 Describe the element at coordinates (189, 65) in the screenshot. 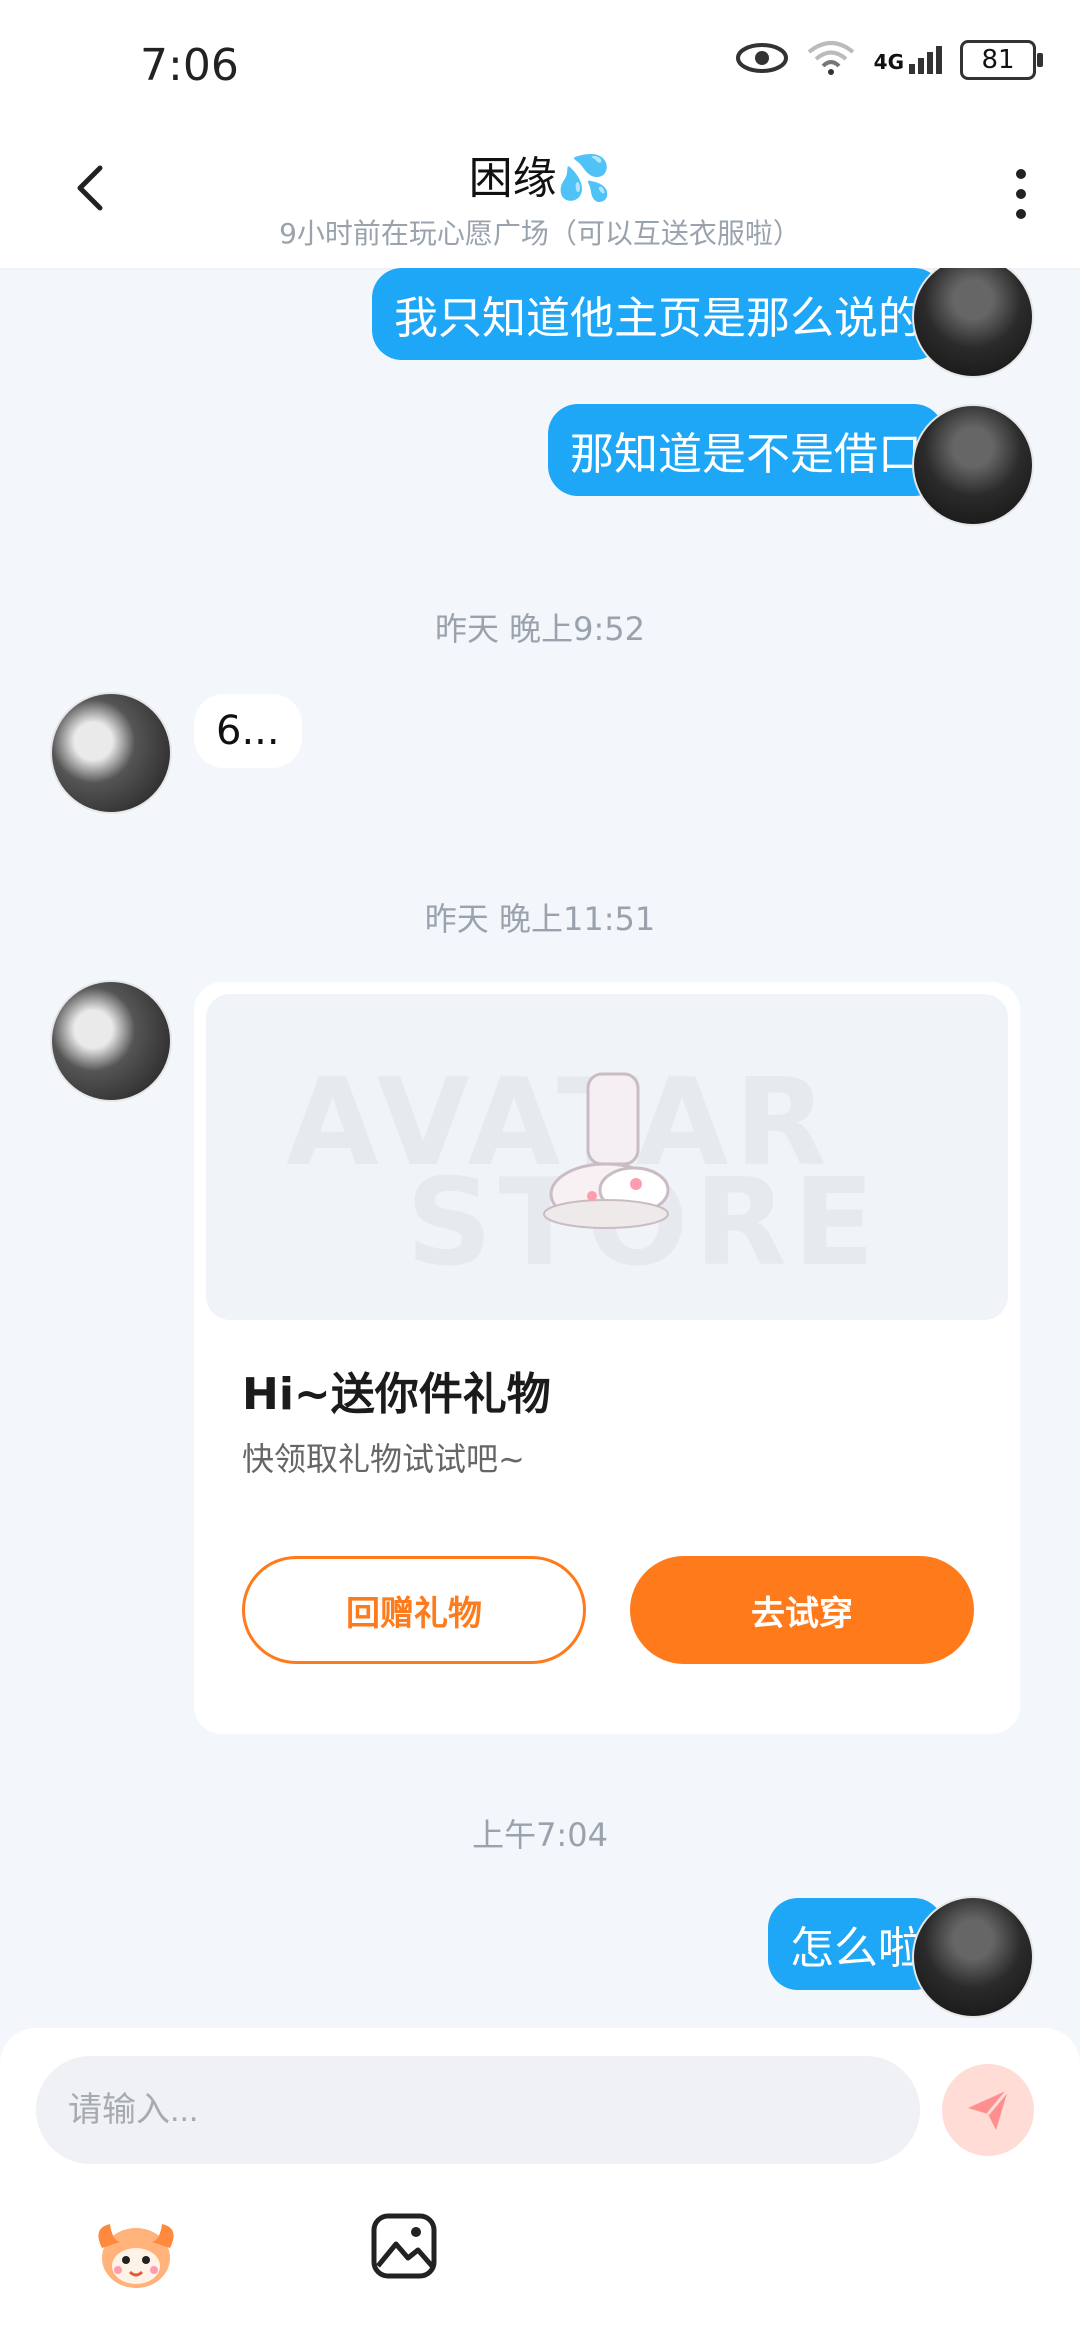

I see `status-time: 7:06` at that location.